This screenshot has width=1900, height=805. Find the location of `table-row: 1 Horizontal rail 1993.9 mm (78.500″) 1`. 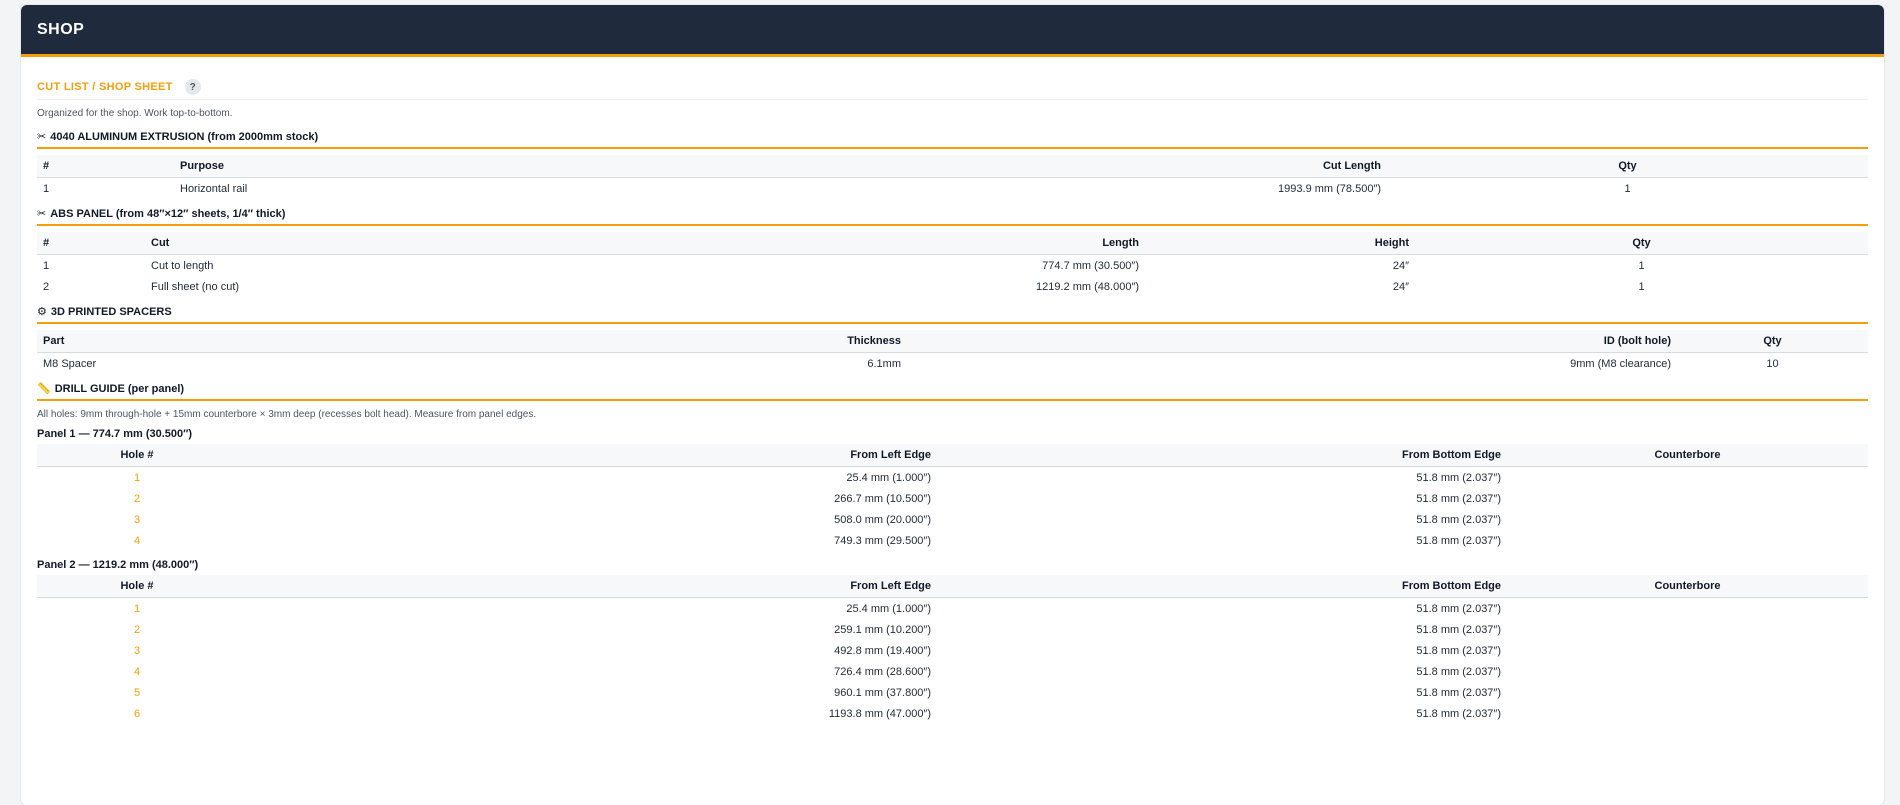

table-row: 1 Horizontal rail 1993.9 mm (78.500″) 1 is located at coordinates (952, 189).